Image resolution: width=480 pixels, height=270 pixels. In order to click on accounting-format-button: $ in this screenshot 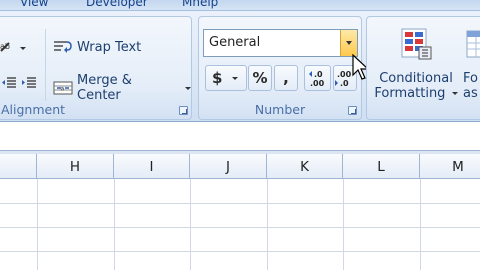, I will do `click(226, 78)`.